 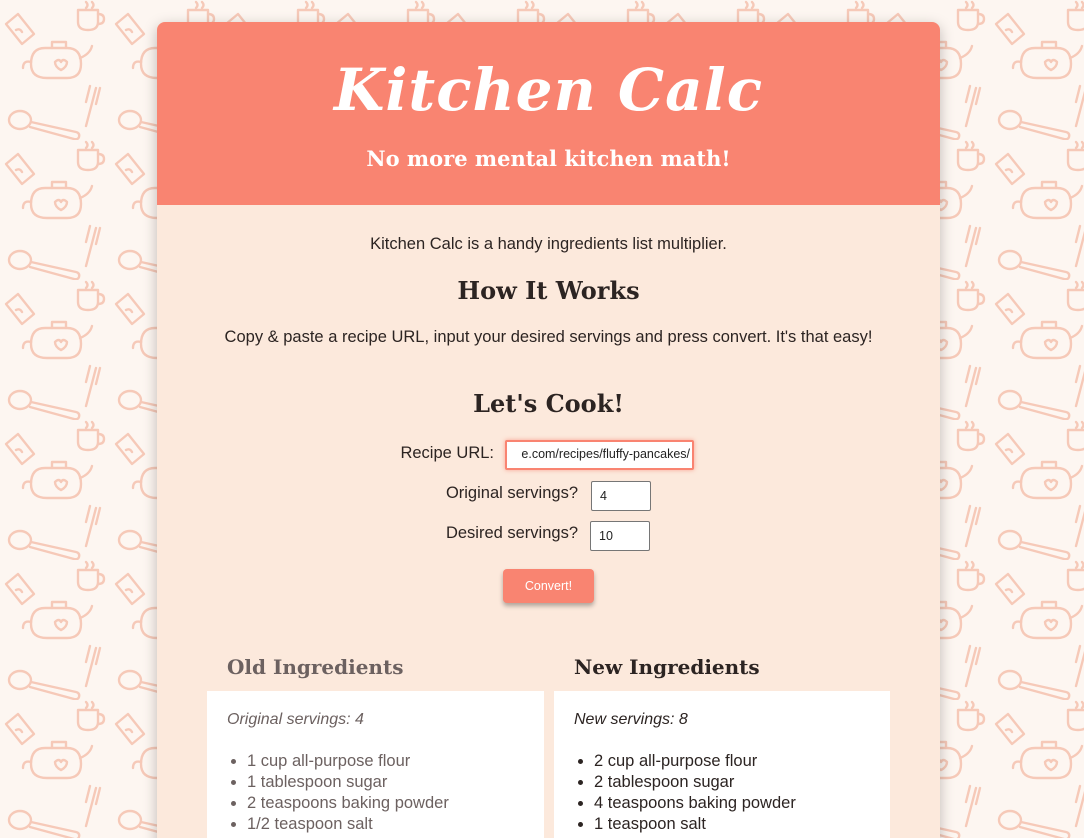 What do you see at coordinates (315, 667) in the screenshot?
I see `old-ingredients-title: Old Ingredients` at bounding box center [315, 667].